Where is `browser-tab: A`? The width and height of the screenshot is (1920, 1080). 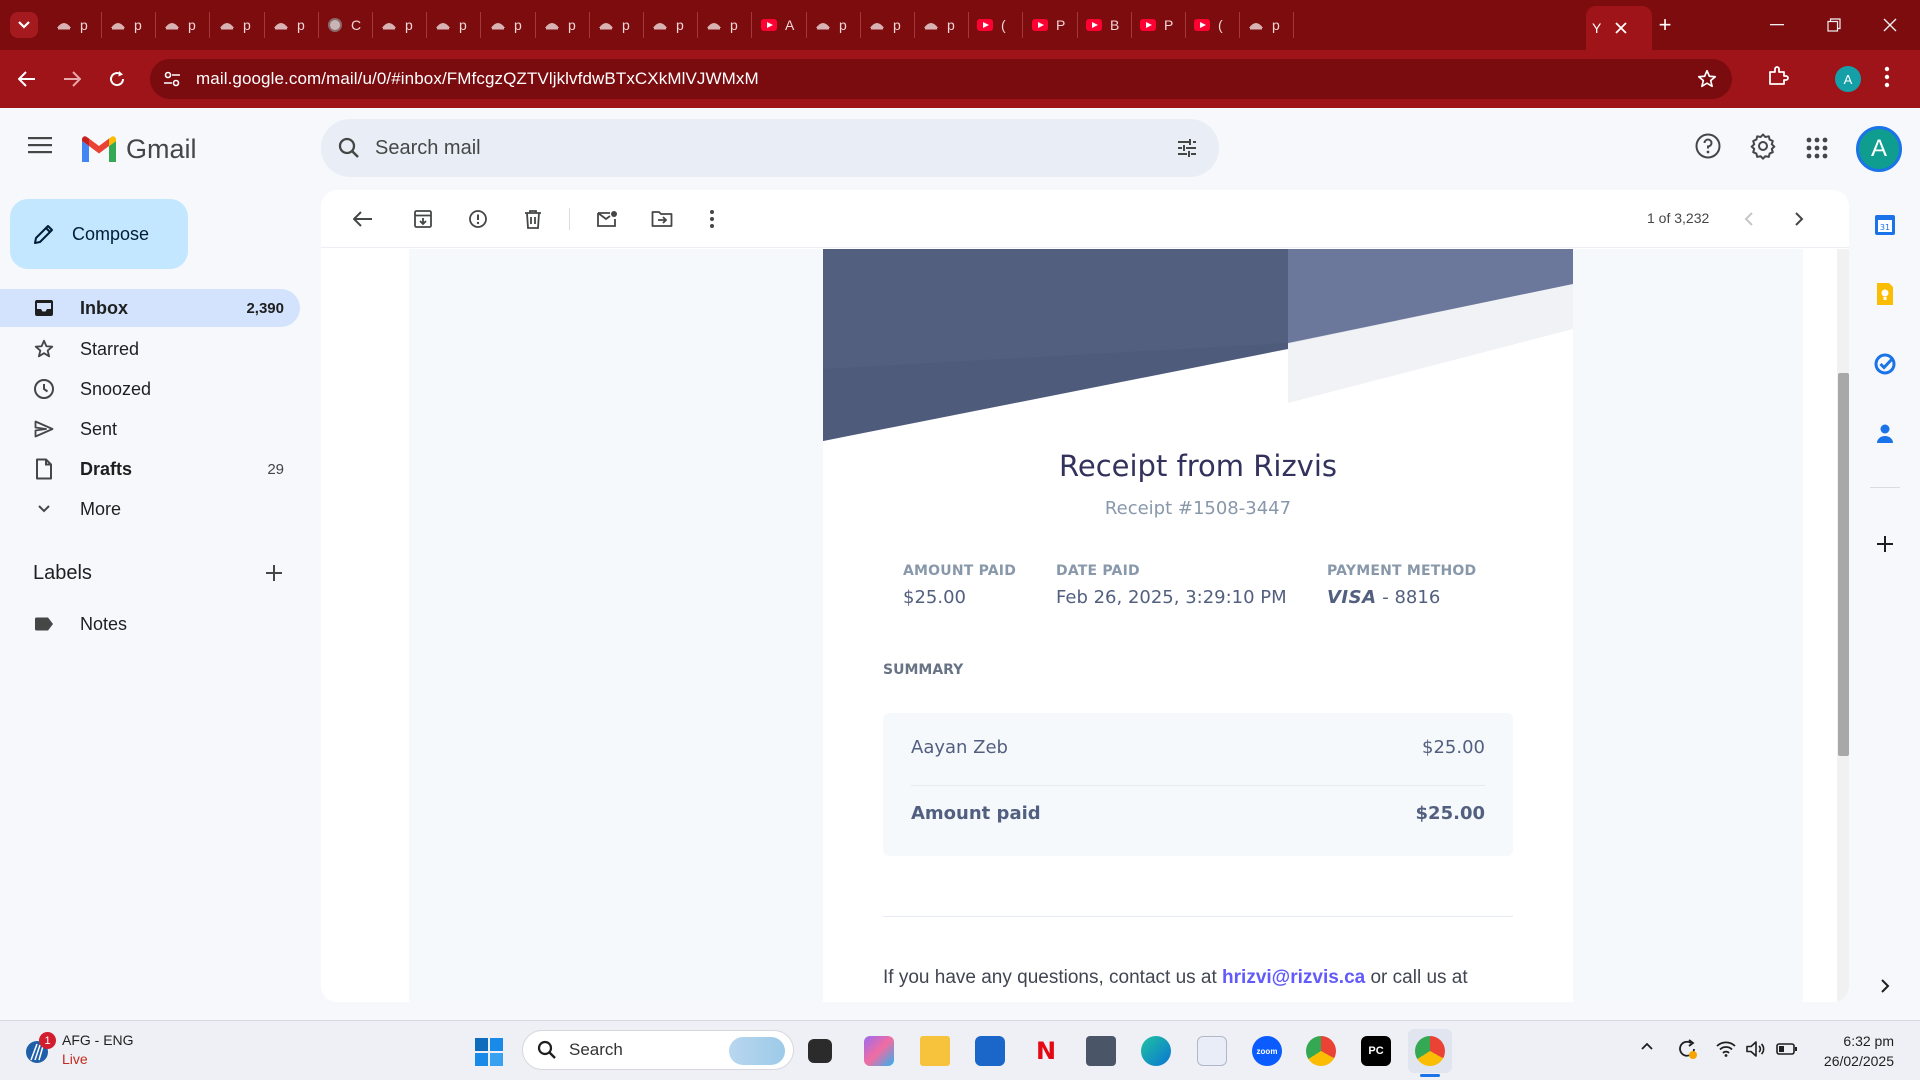 browser-tab: A is located at coordinates (781, 25).